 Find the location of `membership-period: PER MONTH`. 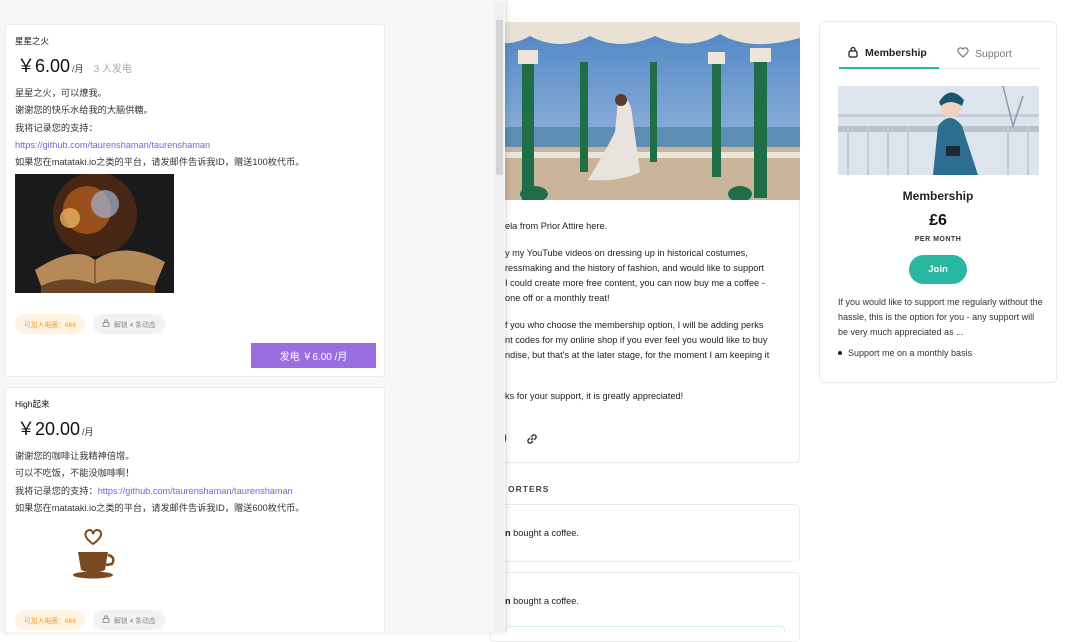

membership-period: PER MONTH is located at coordinates (938, 239).